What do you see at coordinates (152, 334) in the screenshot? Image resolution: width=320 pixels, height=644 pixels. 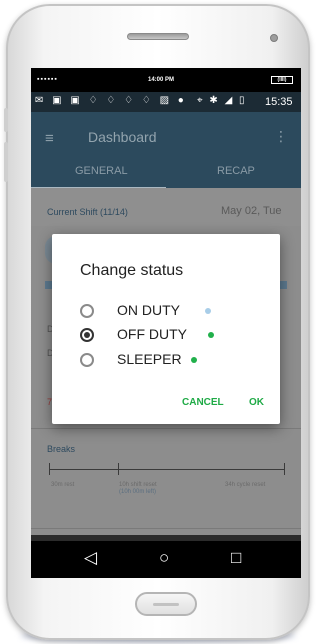 I see `option-label: OFF DUTY` at bounding box center [152, 334].